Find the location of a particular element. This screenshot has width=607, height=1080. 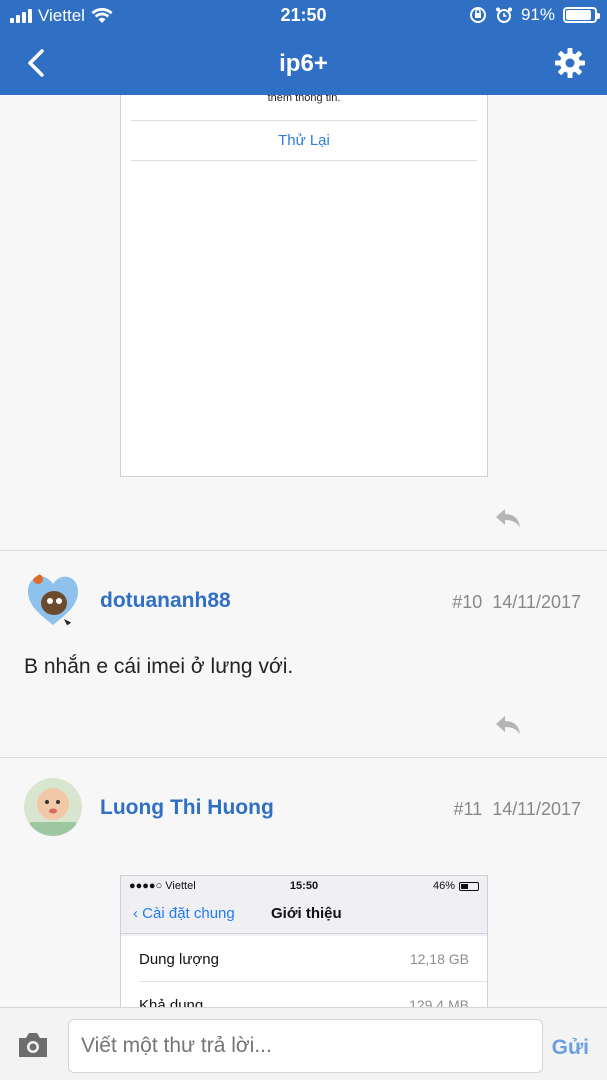

post-meta: #10 14/11/2017 is located at coordinates (516, 602).